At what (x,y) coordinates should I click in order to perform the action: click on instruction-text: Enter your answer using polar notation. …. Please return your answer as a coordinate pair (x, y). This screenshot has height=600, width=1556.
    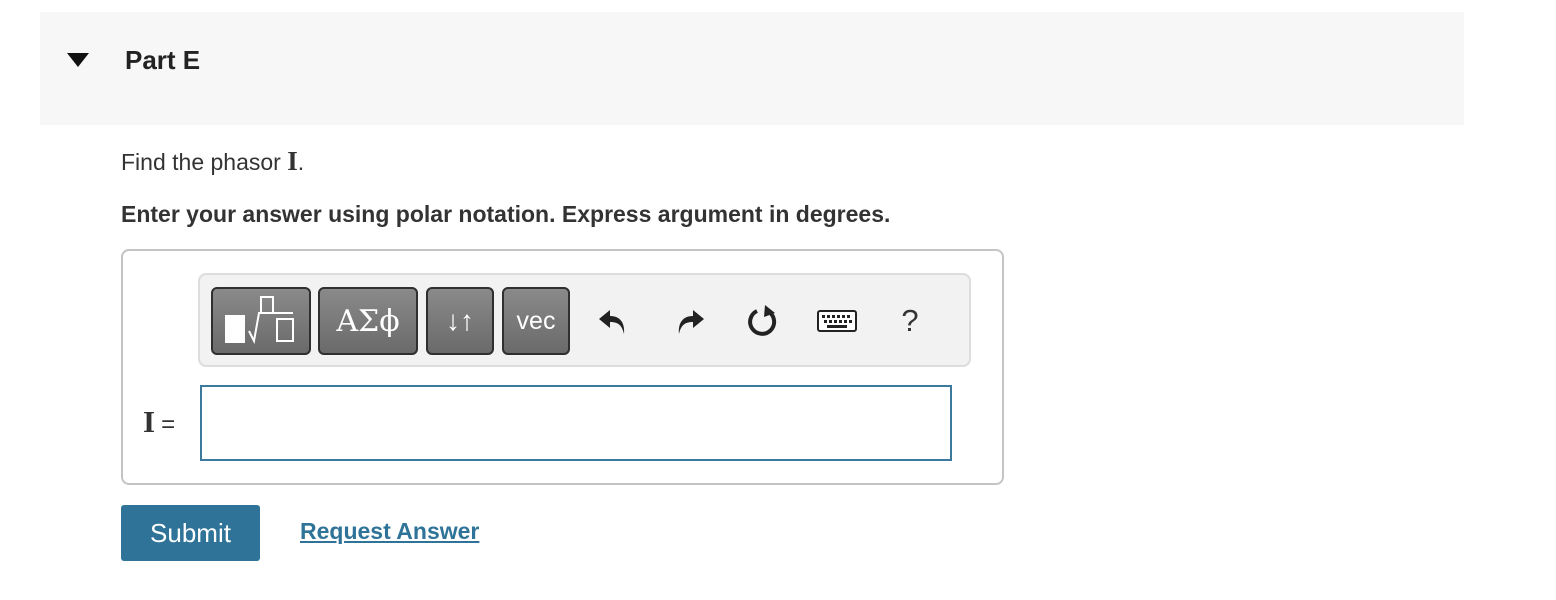
    Looking at the image, I should click on (506, 214).